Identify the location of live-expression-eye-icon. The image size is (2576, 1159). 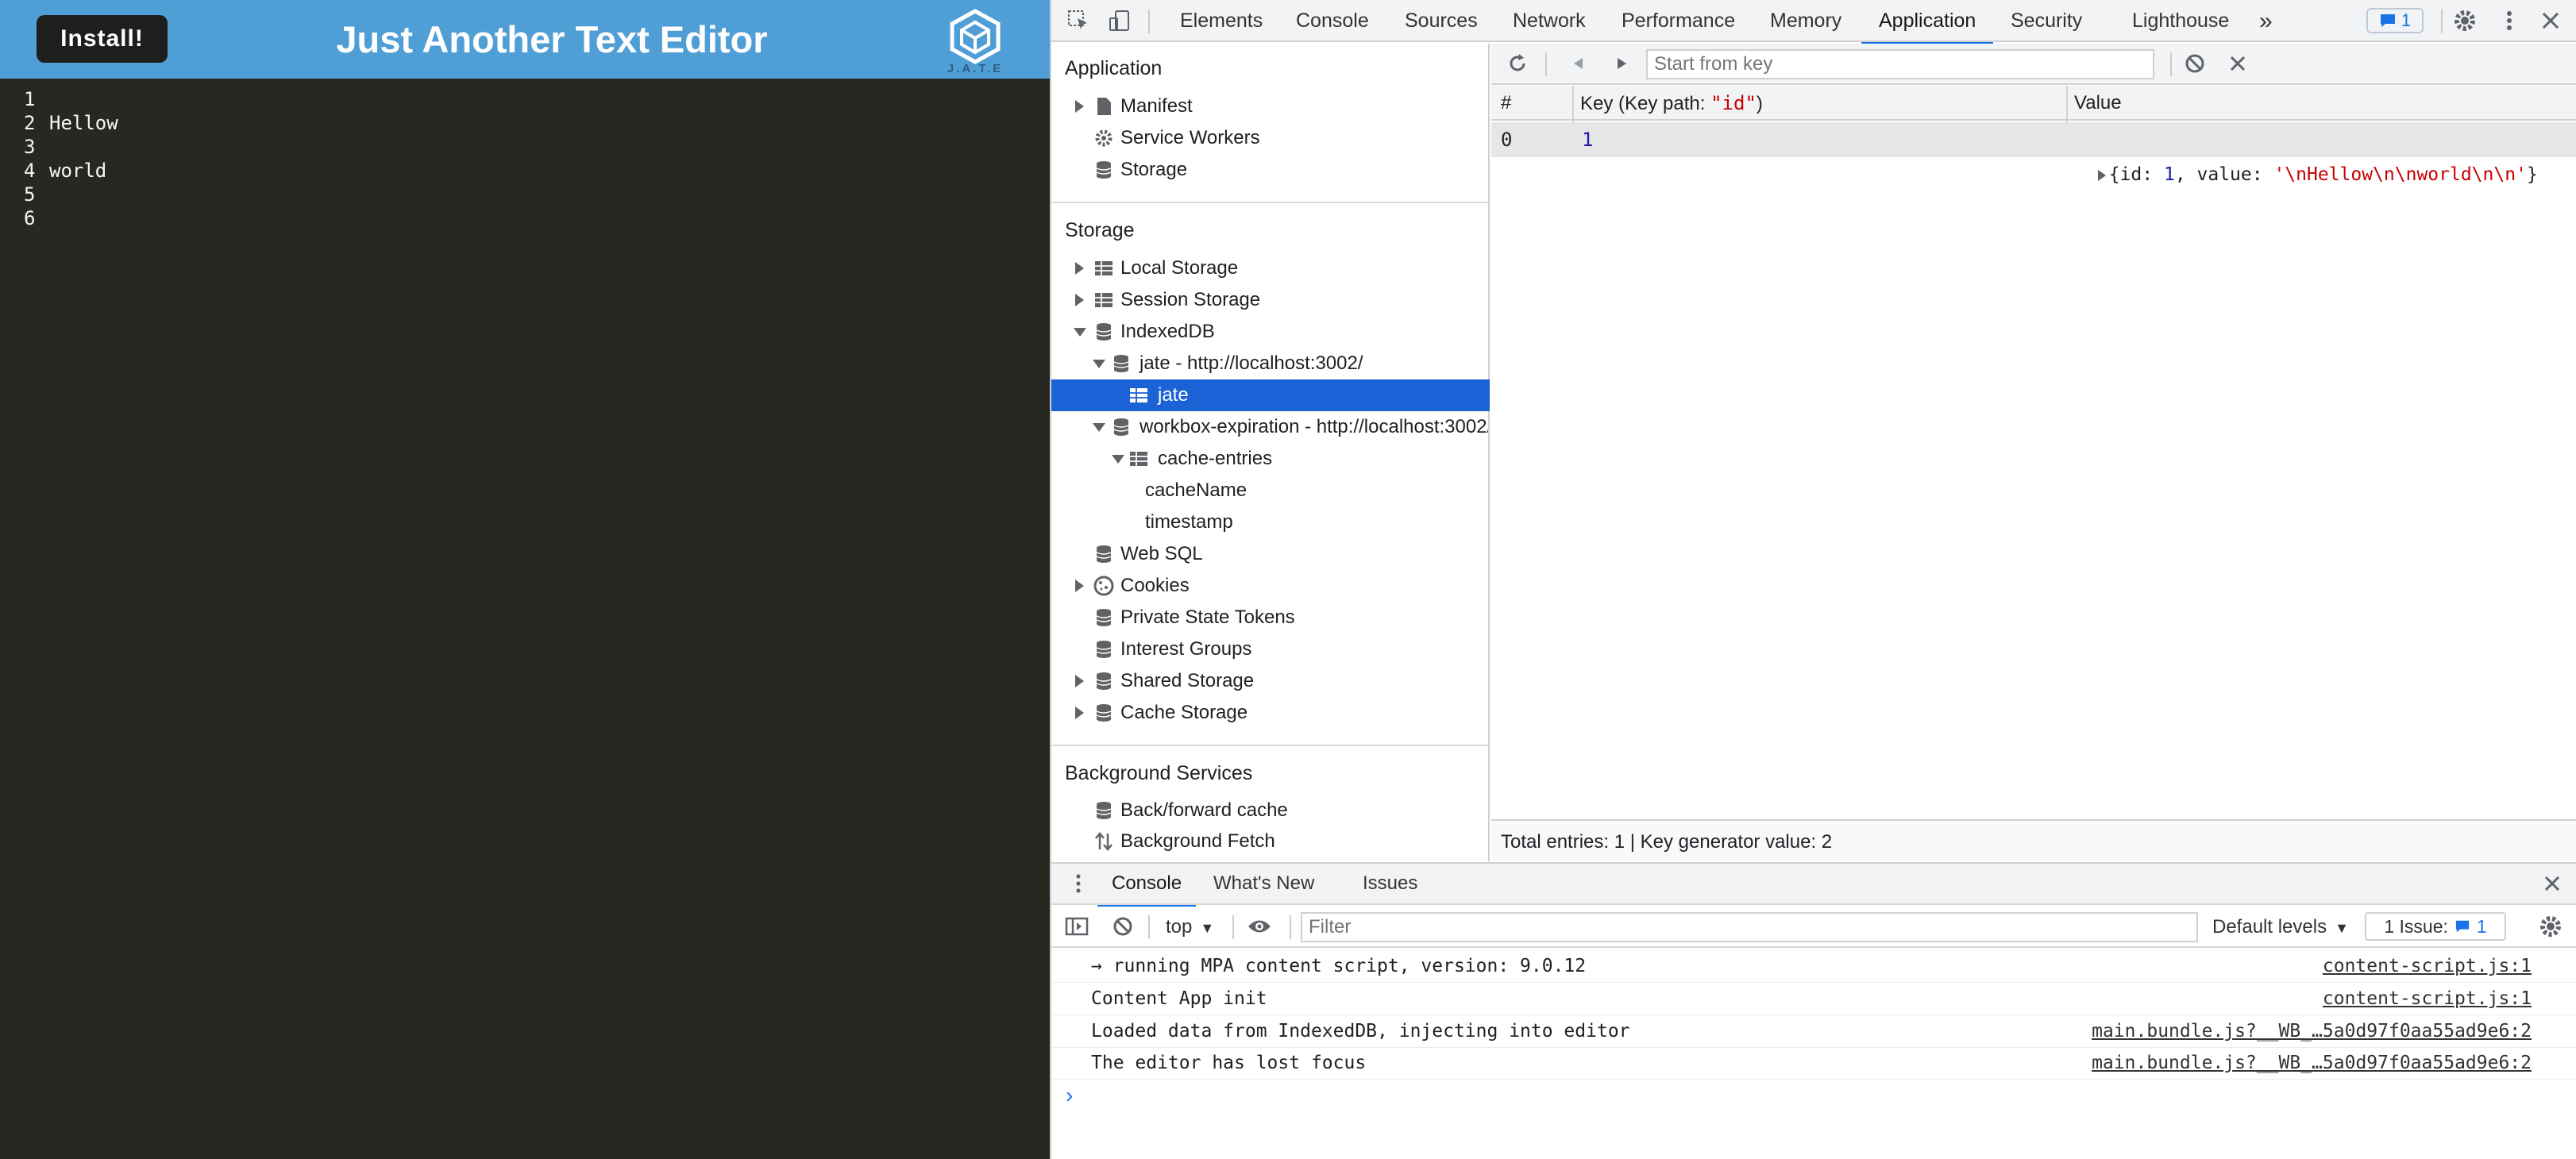
(1259, 927).